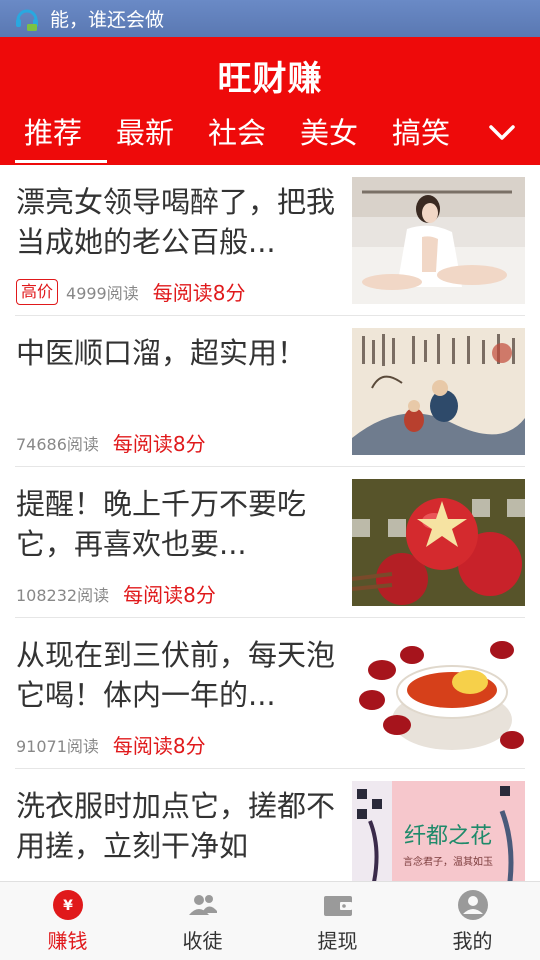 This screenshot has height=960, width=540. Describe the element at coordinates (473, 905) in the screenshot. I see `profile-icon` at that location.